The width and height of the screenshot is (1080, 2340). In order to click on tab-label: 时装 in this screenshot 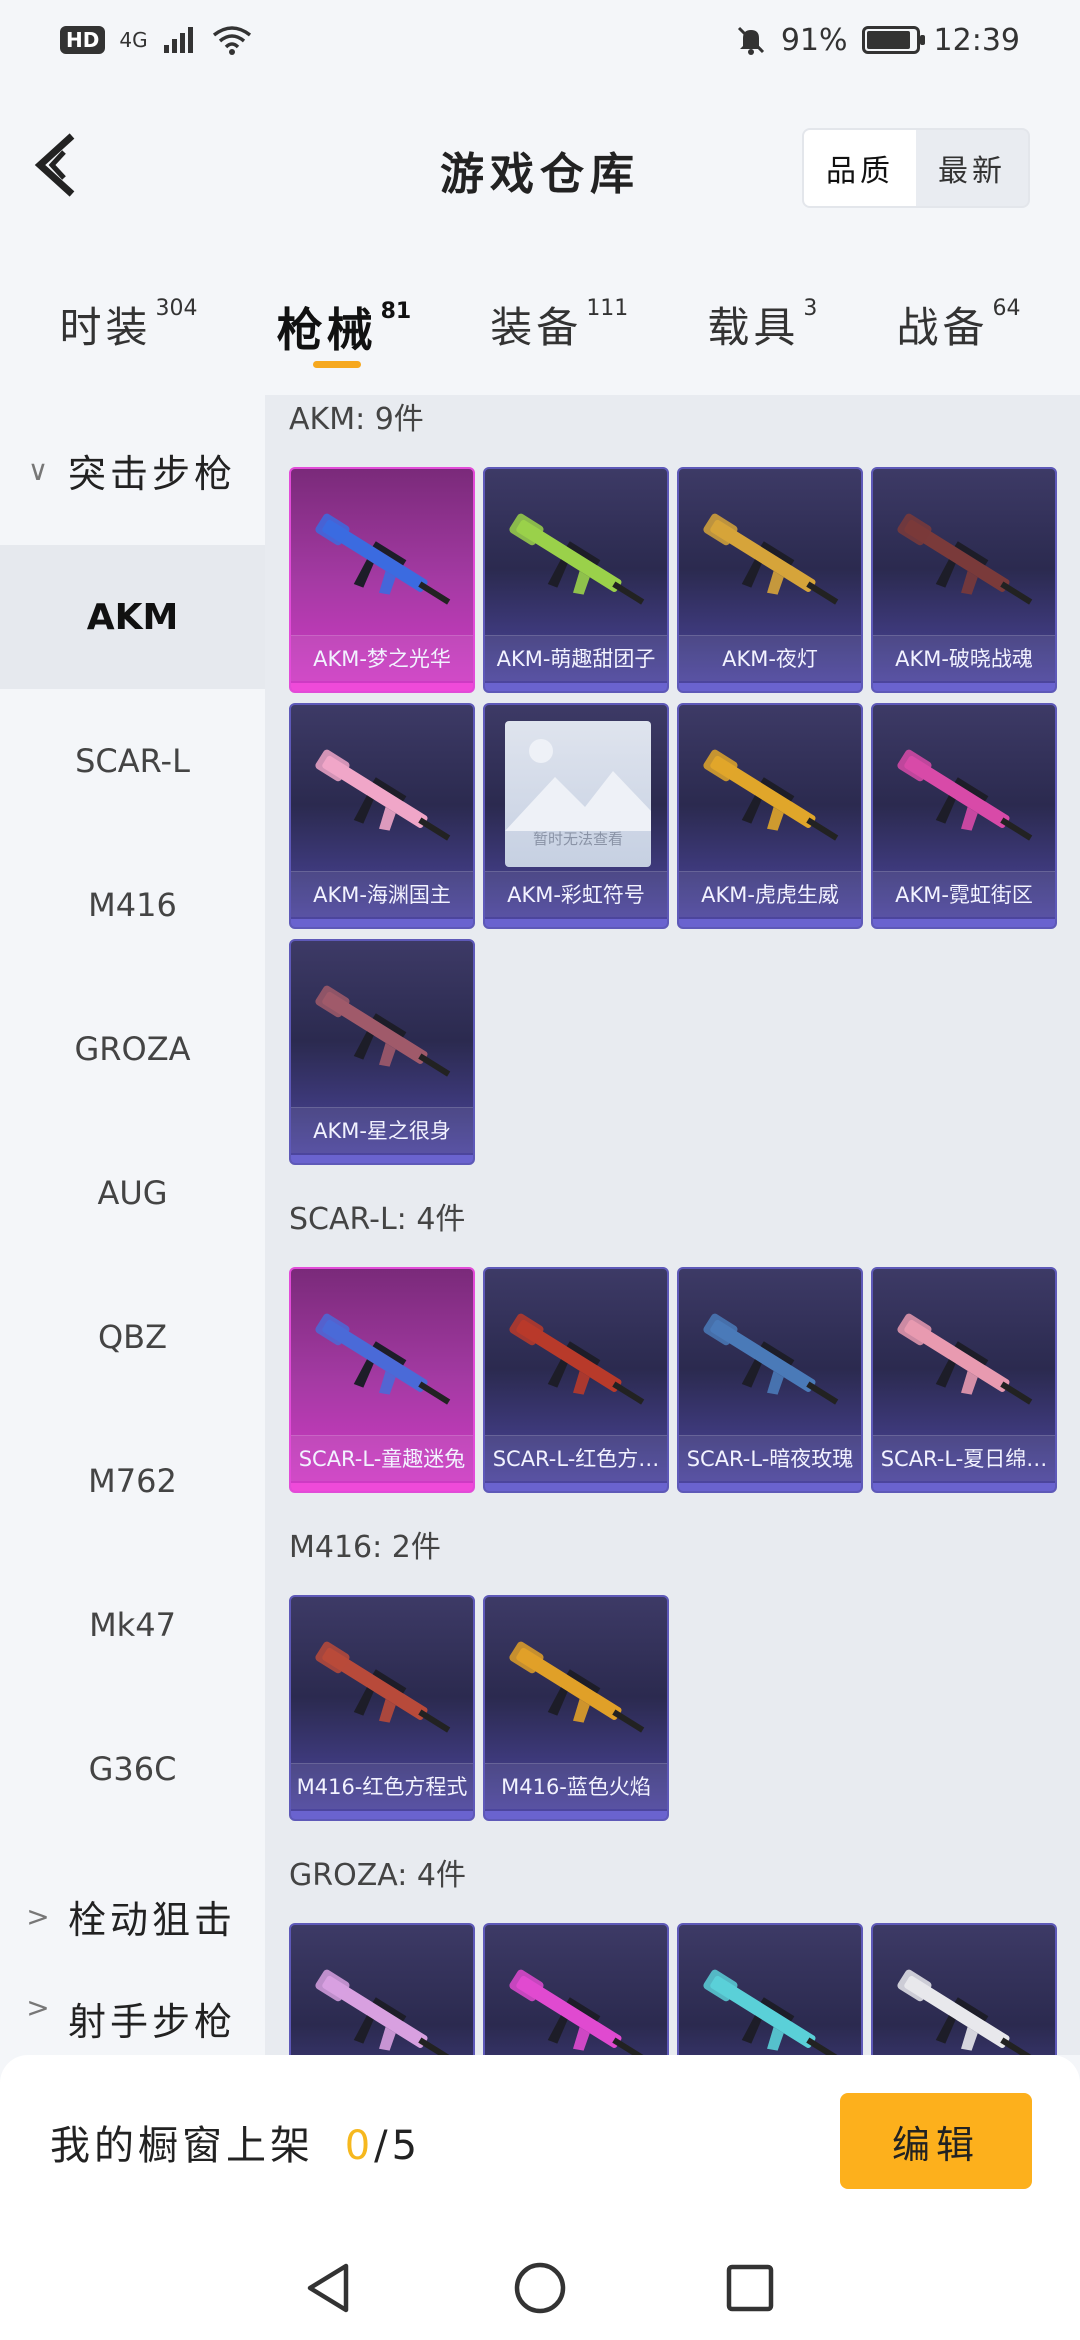, I will do `click(105, 327)`.